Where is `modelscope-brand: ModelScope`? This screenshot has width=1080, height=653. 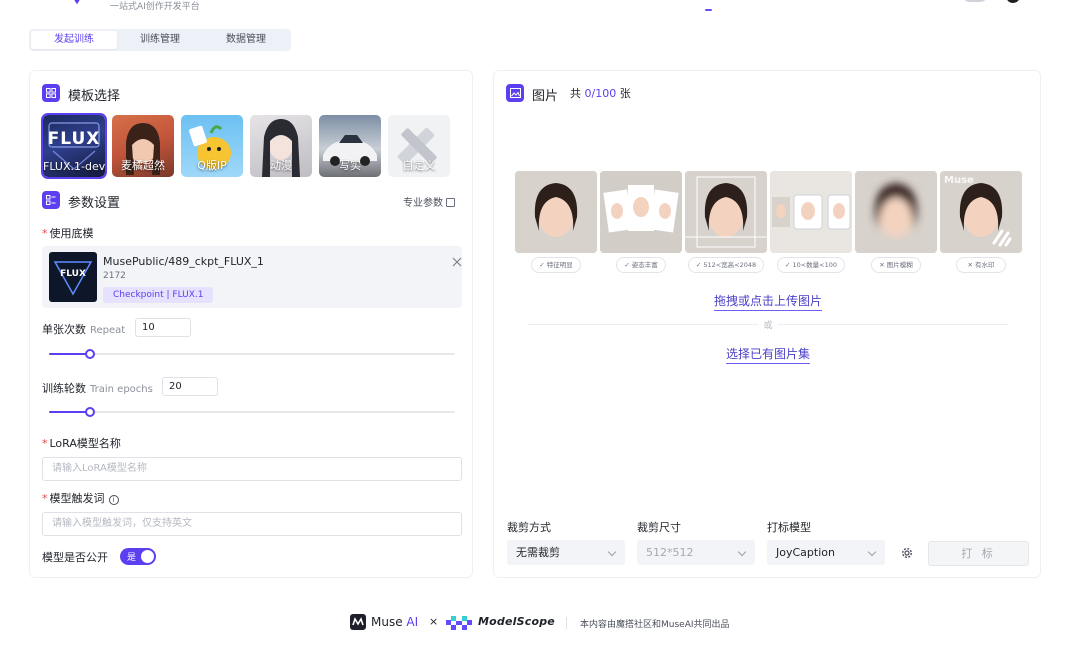
modelscope-brand: ModelScope is located at coordinates (516, 621).